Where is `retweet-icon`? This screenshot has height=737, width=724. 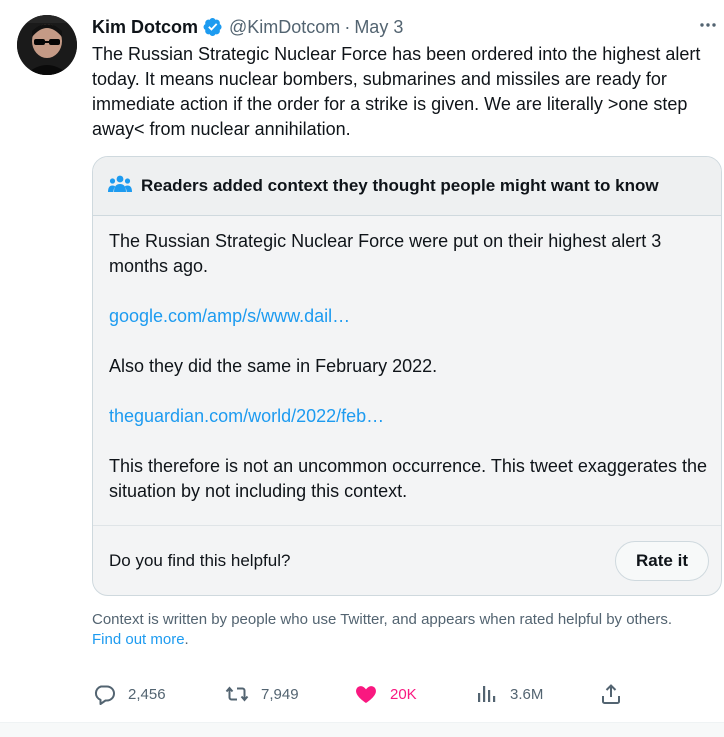
retweet-icon is located at coordinates (237, 694).